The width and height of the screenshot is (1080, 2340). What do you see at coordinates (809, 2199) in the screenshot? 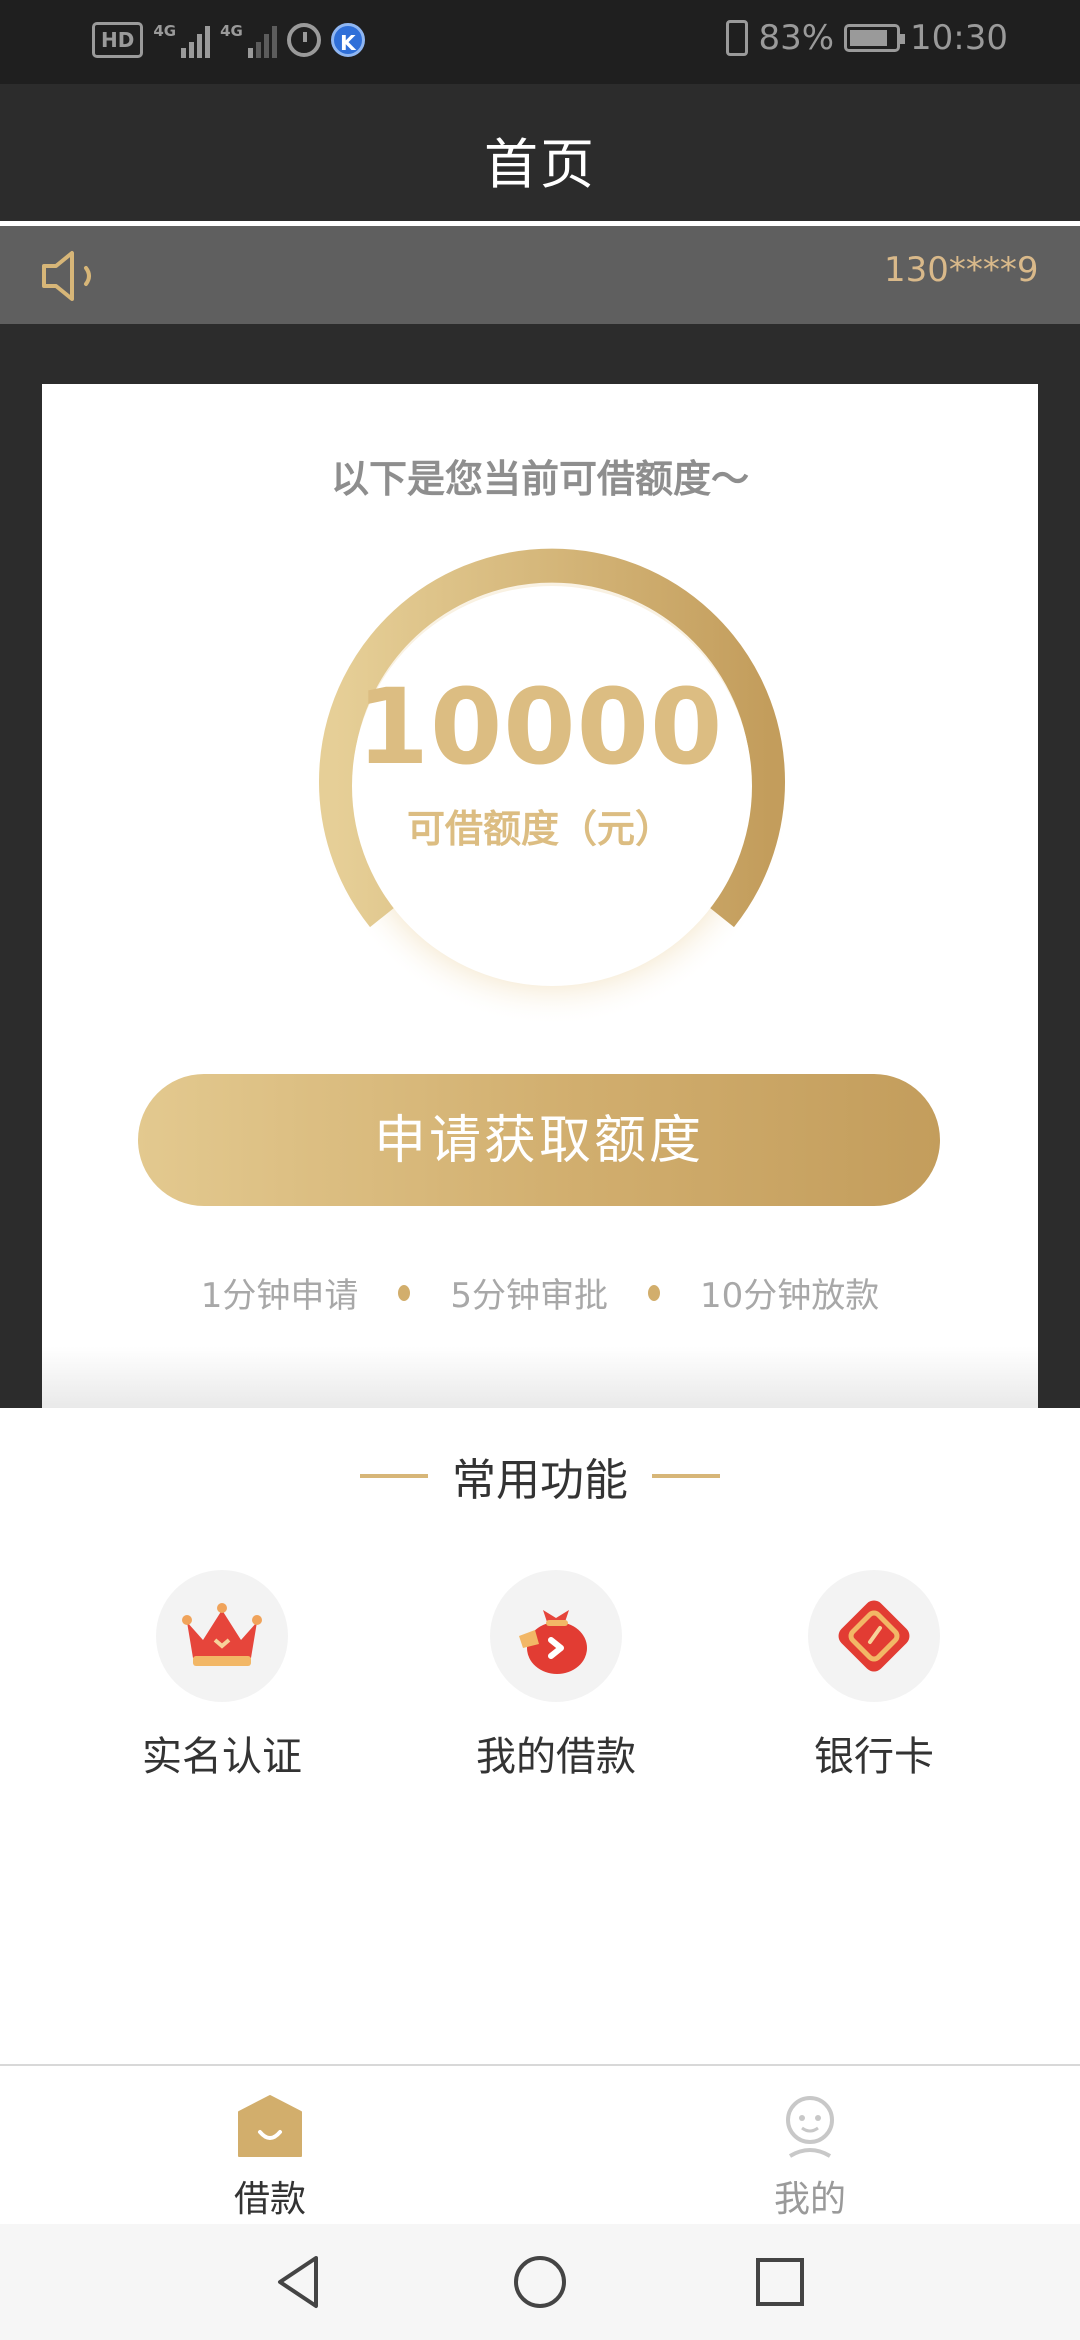
I see `tab-label: 我的` at bounding box center [809, 2199].